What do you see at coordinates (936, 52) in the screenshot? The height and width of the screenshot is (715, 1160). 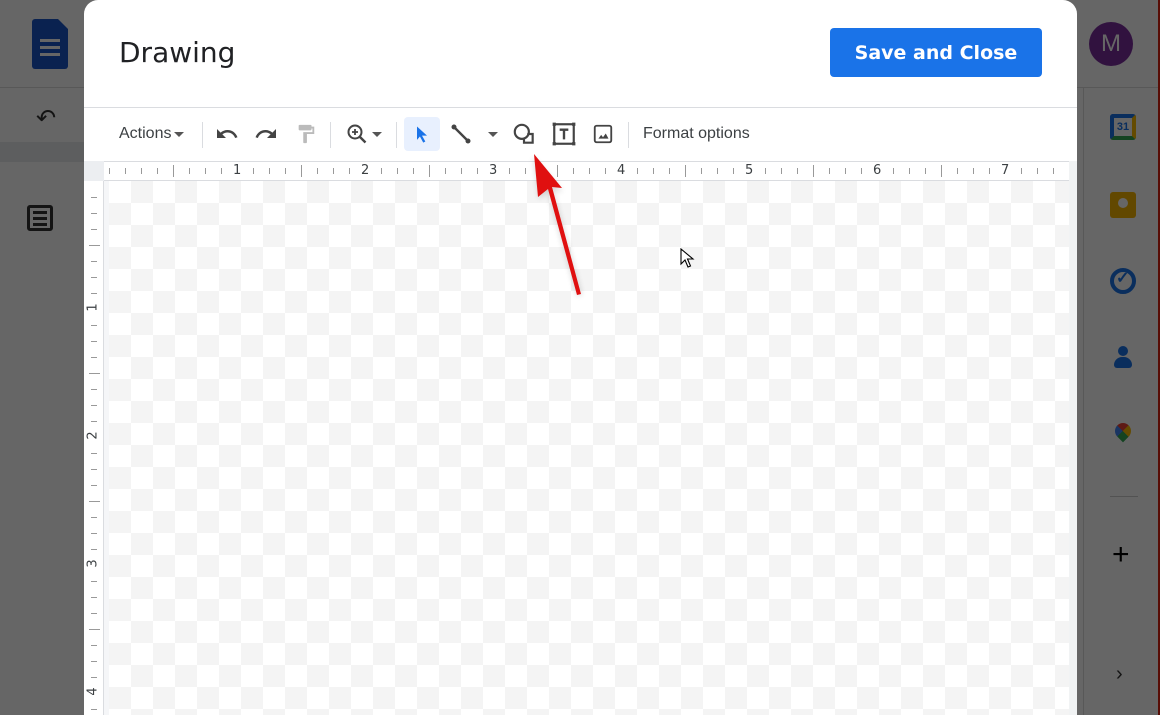 I see `save-and-close-button: Save and Close` at bounding box center [936, 52].